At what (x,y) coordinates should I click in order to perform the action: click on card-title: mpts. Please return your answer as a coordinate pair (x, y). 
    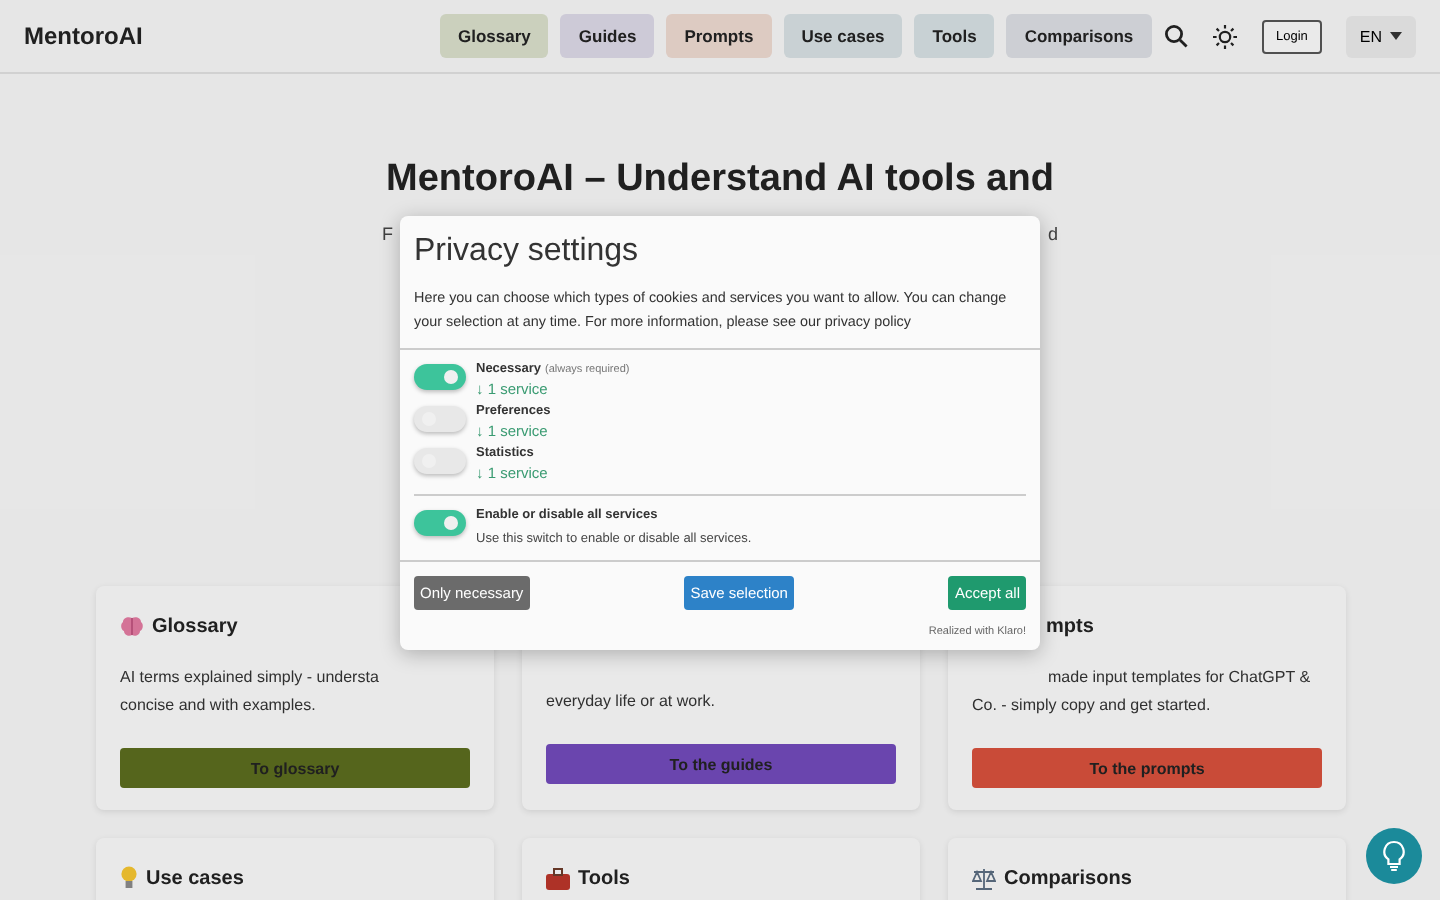
    Looking at the image, I should click on (1070, 626).